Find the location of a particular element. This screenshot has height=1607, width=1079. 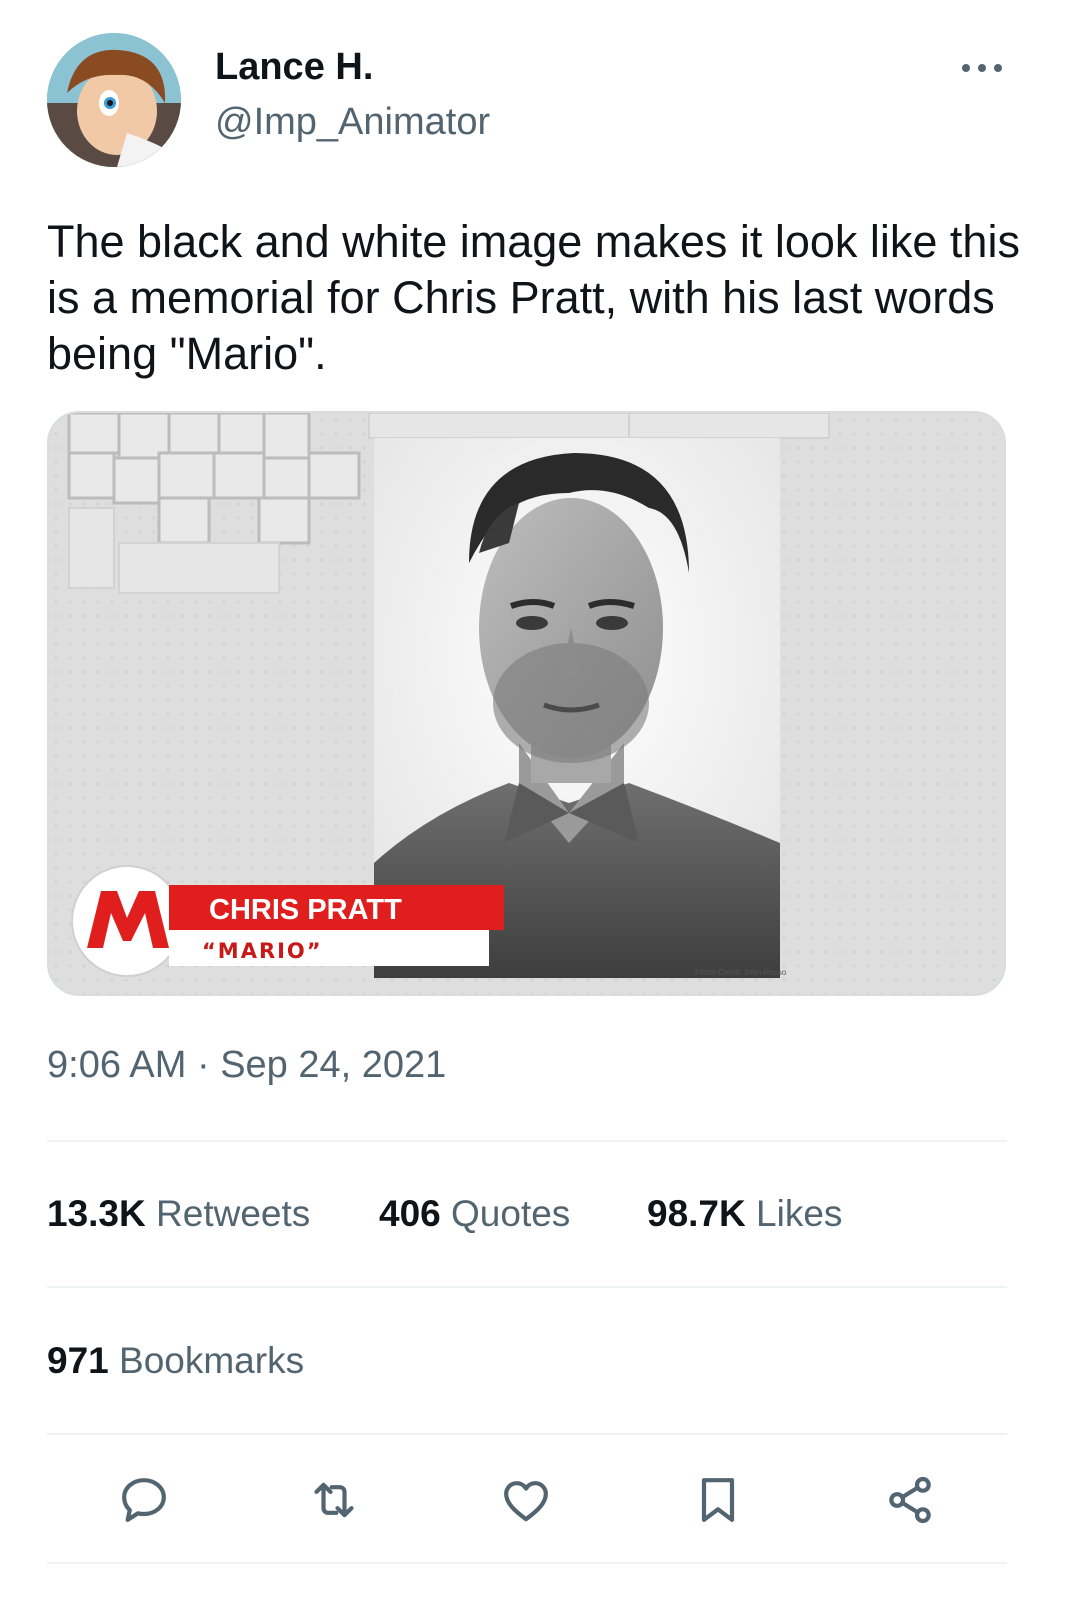

bookmark-button is located at coordinates (718, 1500).